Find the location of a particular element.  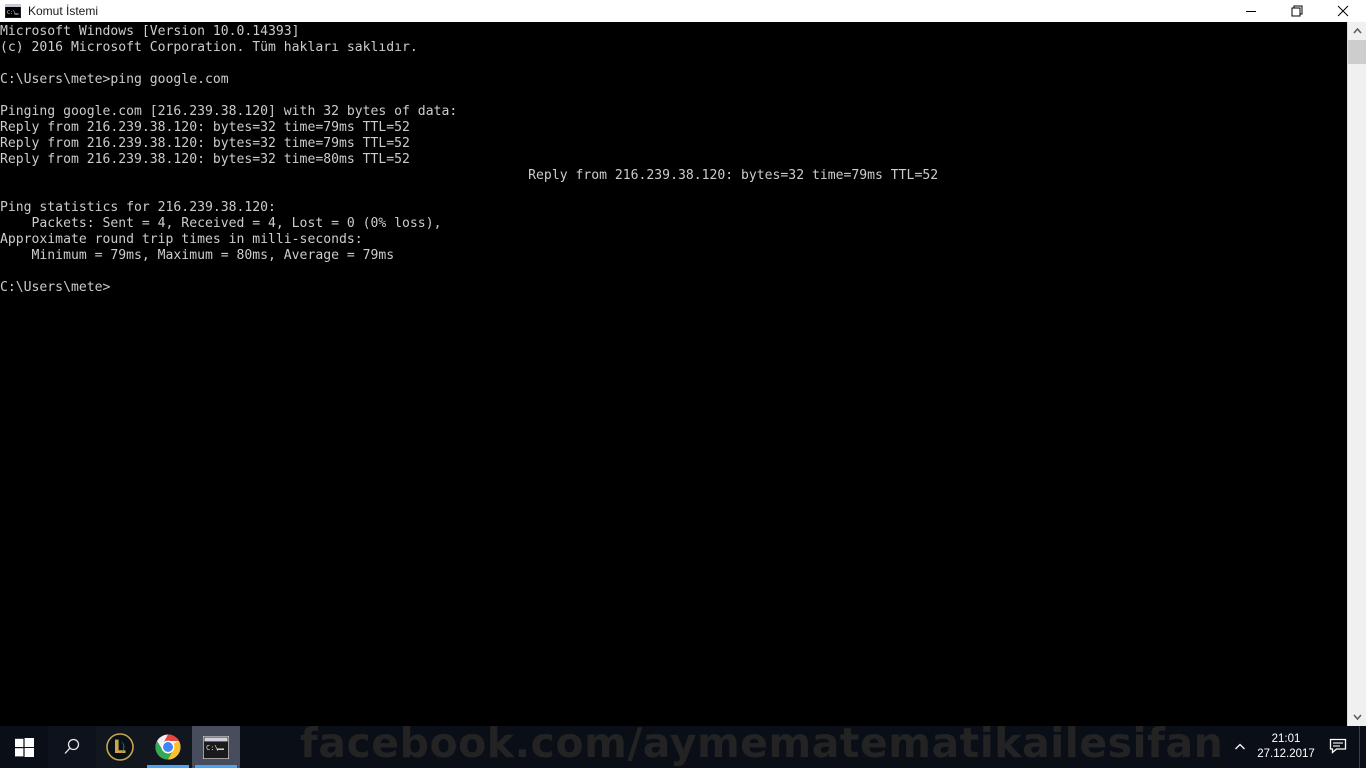

window-title: Komut İstemi is located at coordinates (63, 11).